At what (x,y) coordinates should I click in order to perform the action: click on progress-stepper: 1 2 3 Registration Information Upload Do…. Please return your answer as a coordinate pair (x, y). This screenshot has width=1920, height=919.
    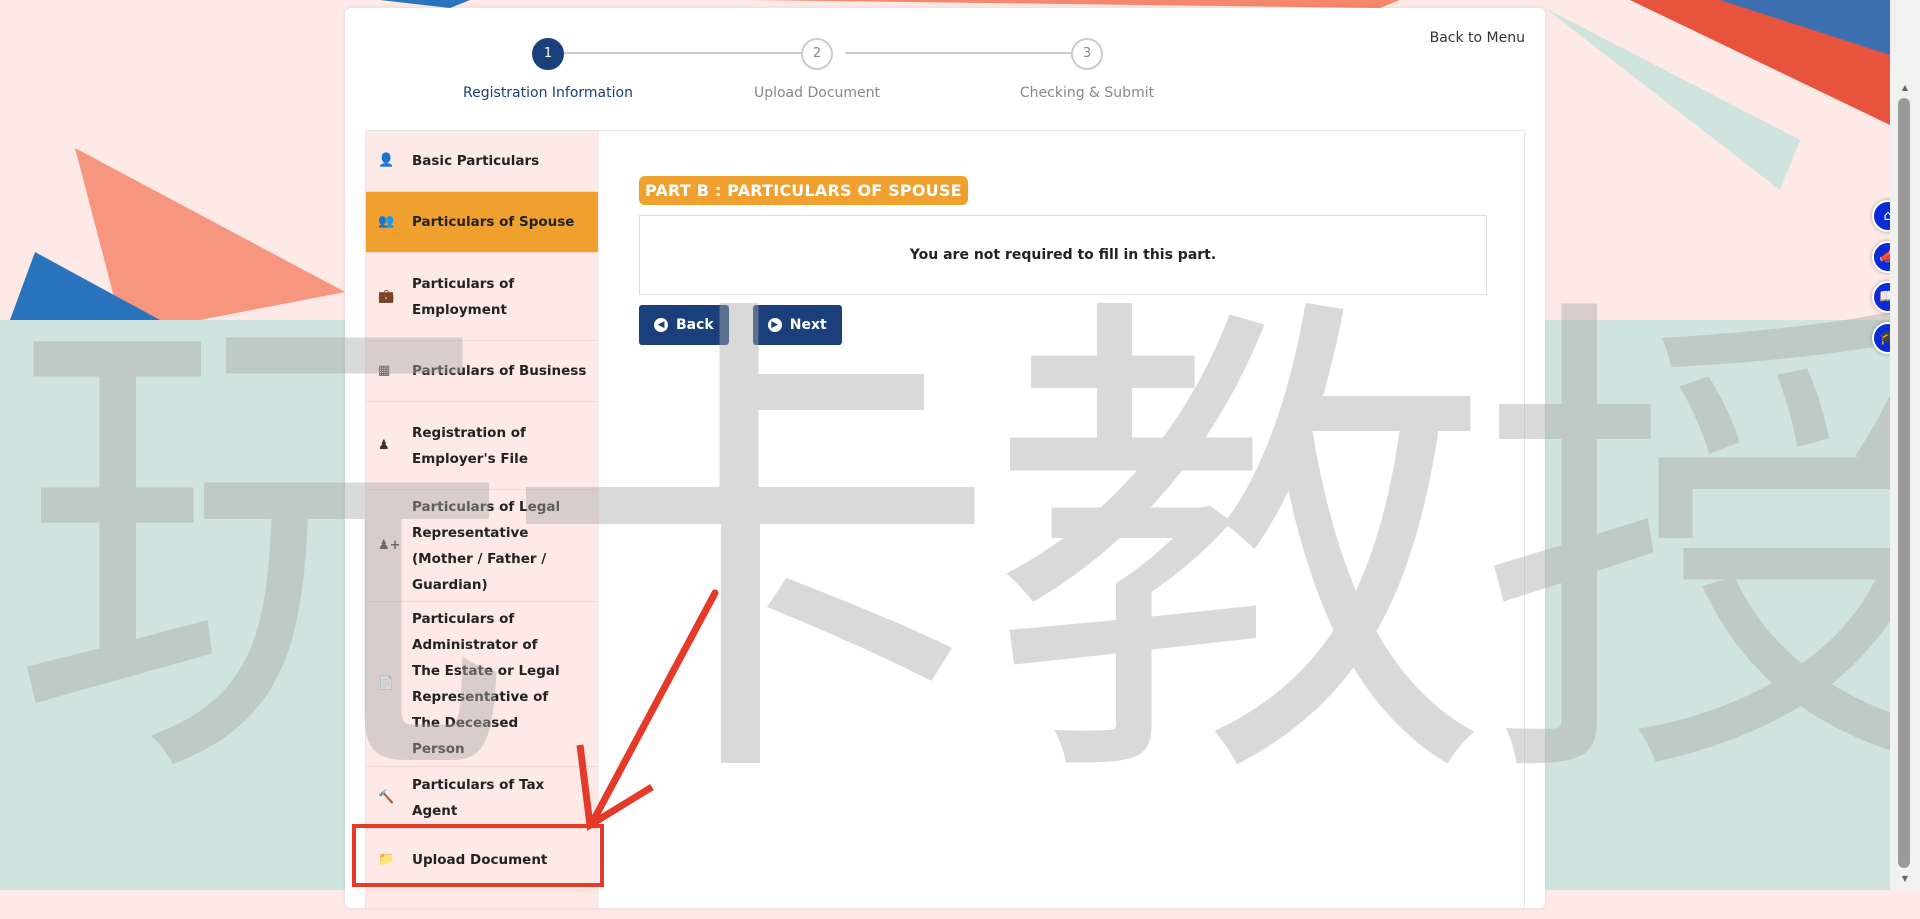
    Looking at the image, I should click on (795, 73).